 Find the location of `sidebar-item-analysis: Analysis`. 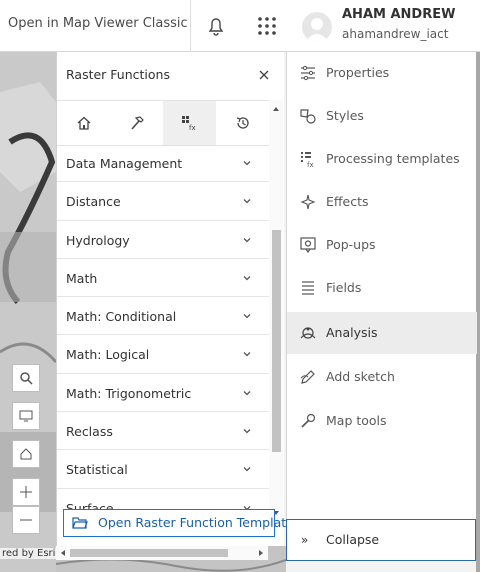

sidebar-item-analysis: Analysis is located at coordinates (382, 333).